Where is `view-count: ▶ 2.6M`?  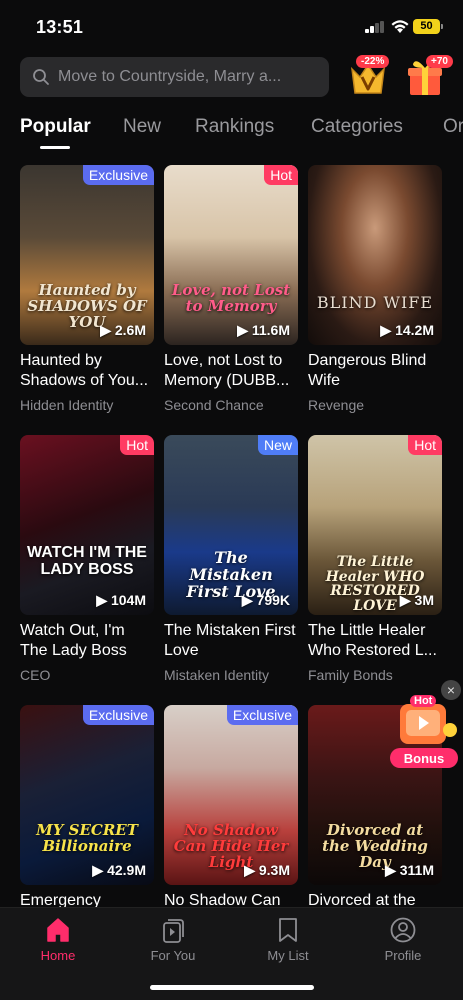 view-count: ▶ 2.6M is located at coordinates (123, 330).